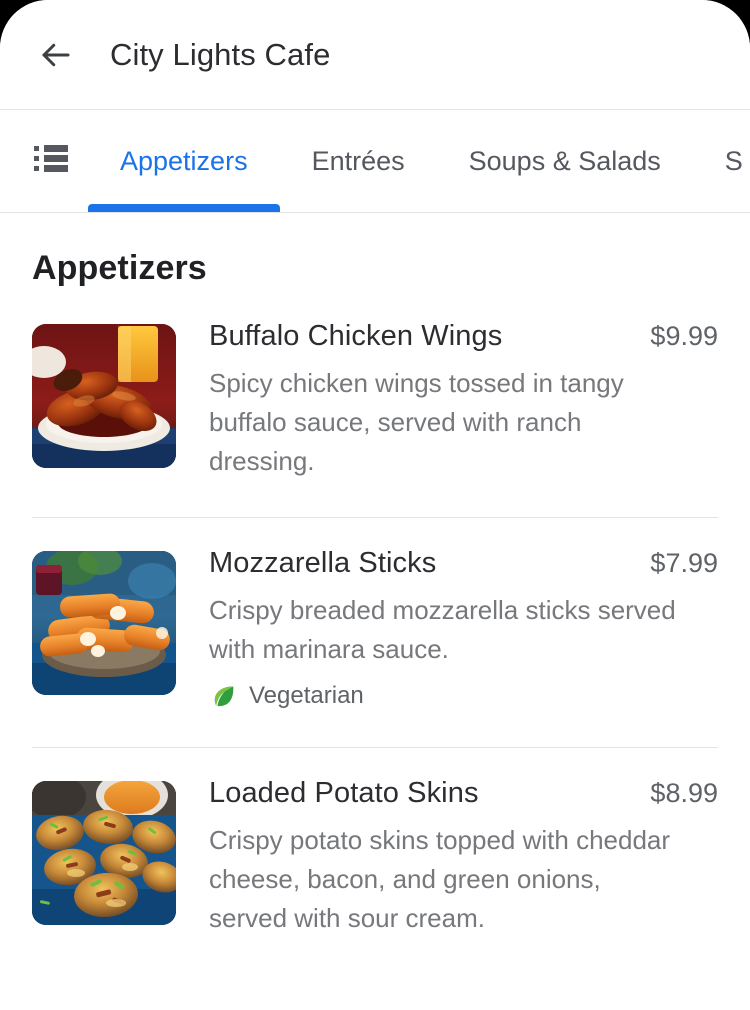 This screenshot has width=750, height=1010. Describe the element at coordinates (323, 563) in the screenshot. I see `menu-item-name: Mozzarella Sticks` at that location.